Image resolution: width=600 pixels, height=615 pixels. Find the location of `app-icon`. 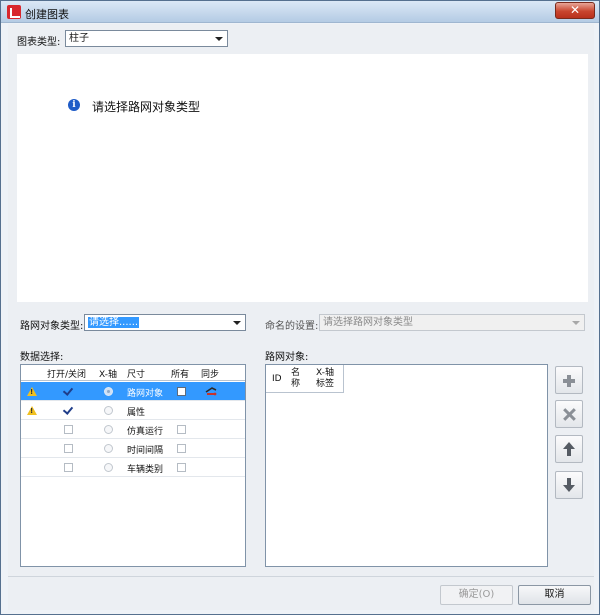

app-icon is located at coordinates (14, 12).